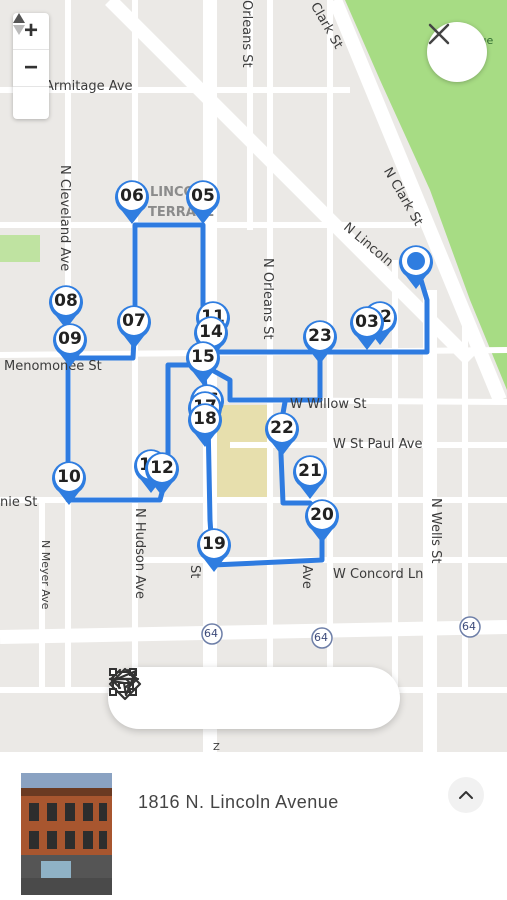  Describe the element at coordinates (367, 328) in the screenshot. I see `stop-pin: 03` at that location.